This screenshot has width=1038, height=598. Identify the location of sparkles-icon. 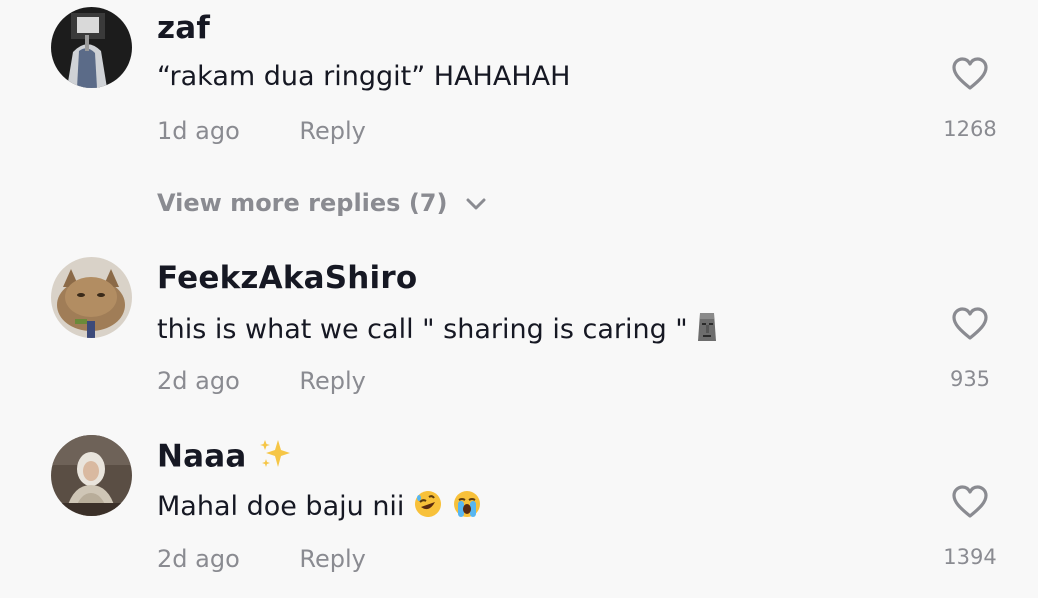
(275, 458).